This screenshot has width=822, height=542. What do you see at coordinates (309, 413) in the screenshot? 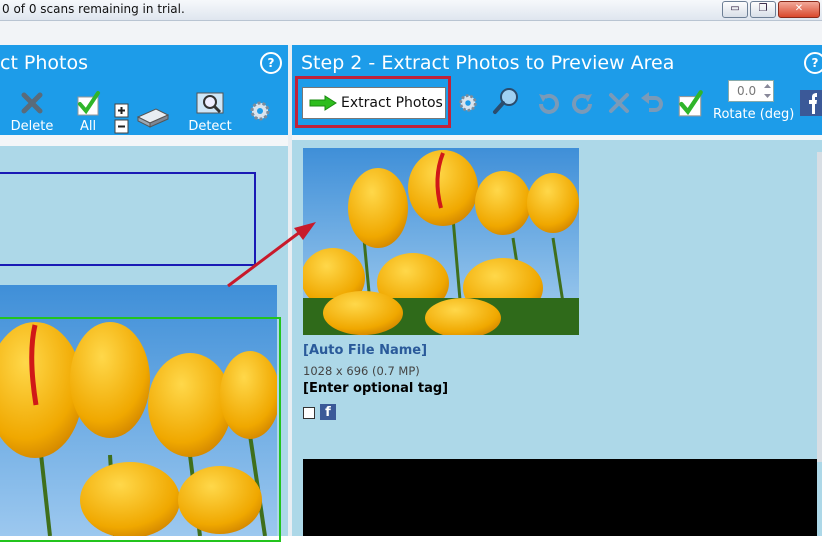
I see `select-checkbox` at bounding box center [309, 413].